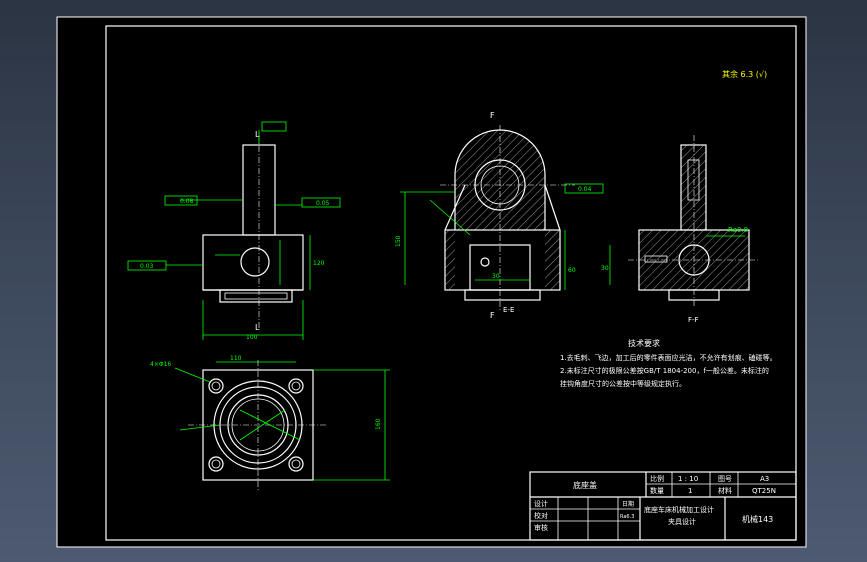 The height and width of the screenshot is (562, 867). Describe the element at coordinates (492, 115) in the screenshot. I see `section-f-top: F` at that location.